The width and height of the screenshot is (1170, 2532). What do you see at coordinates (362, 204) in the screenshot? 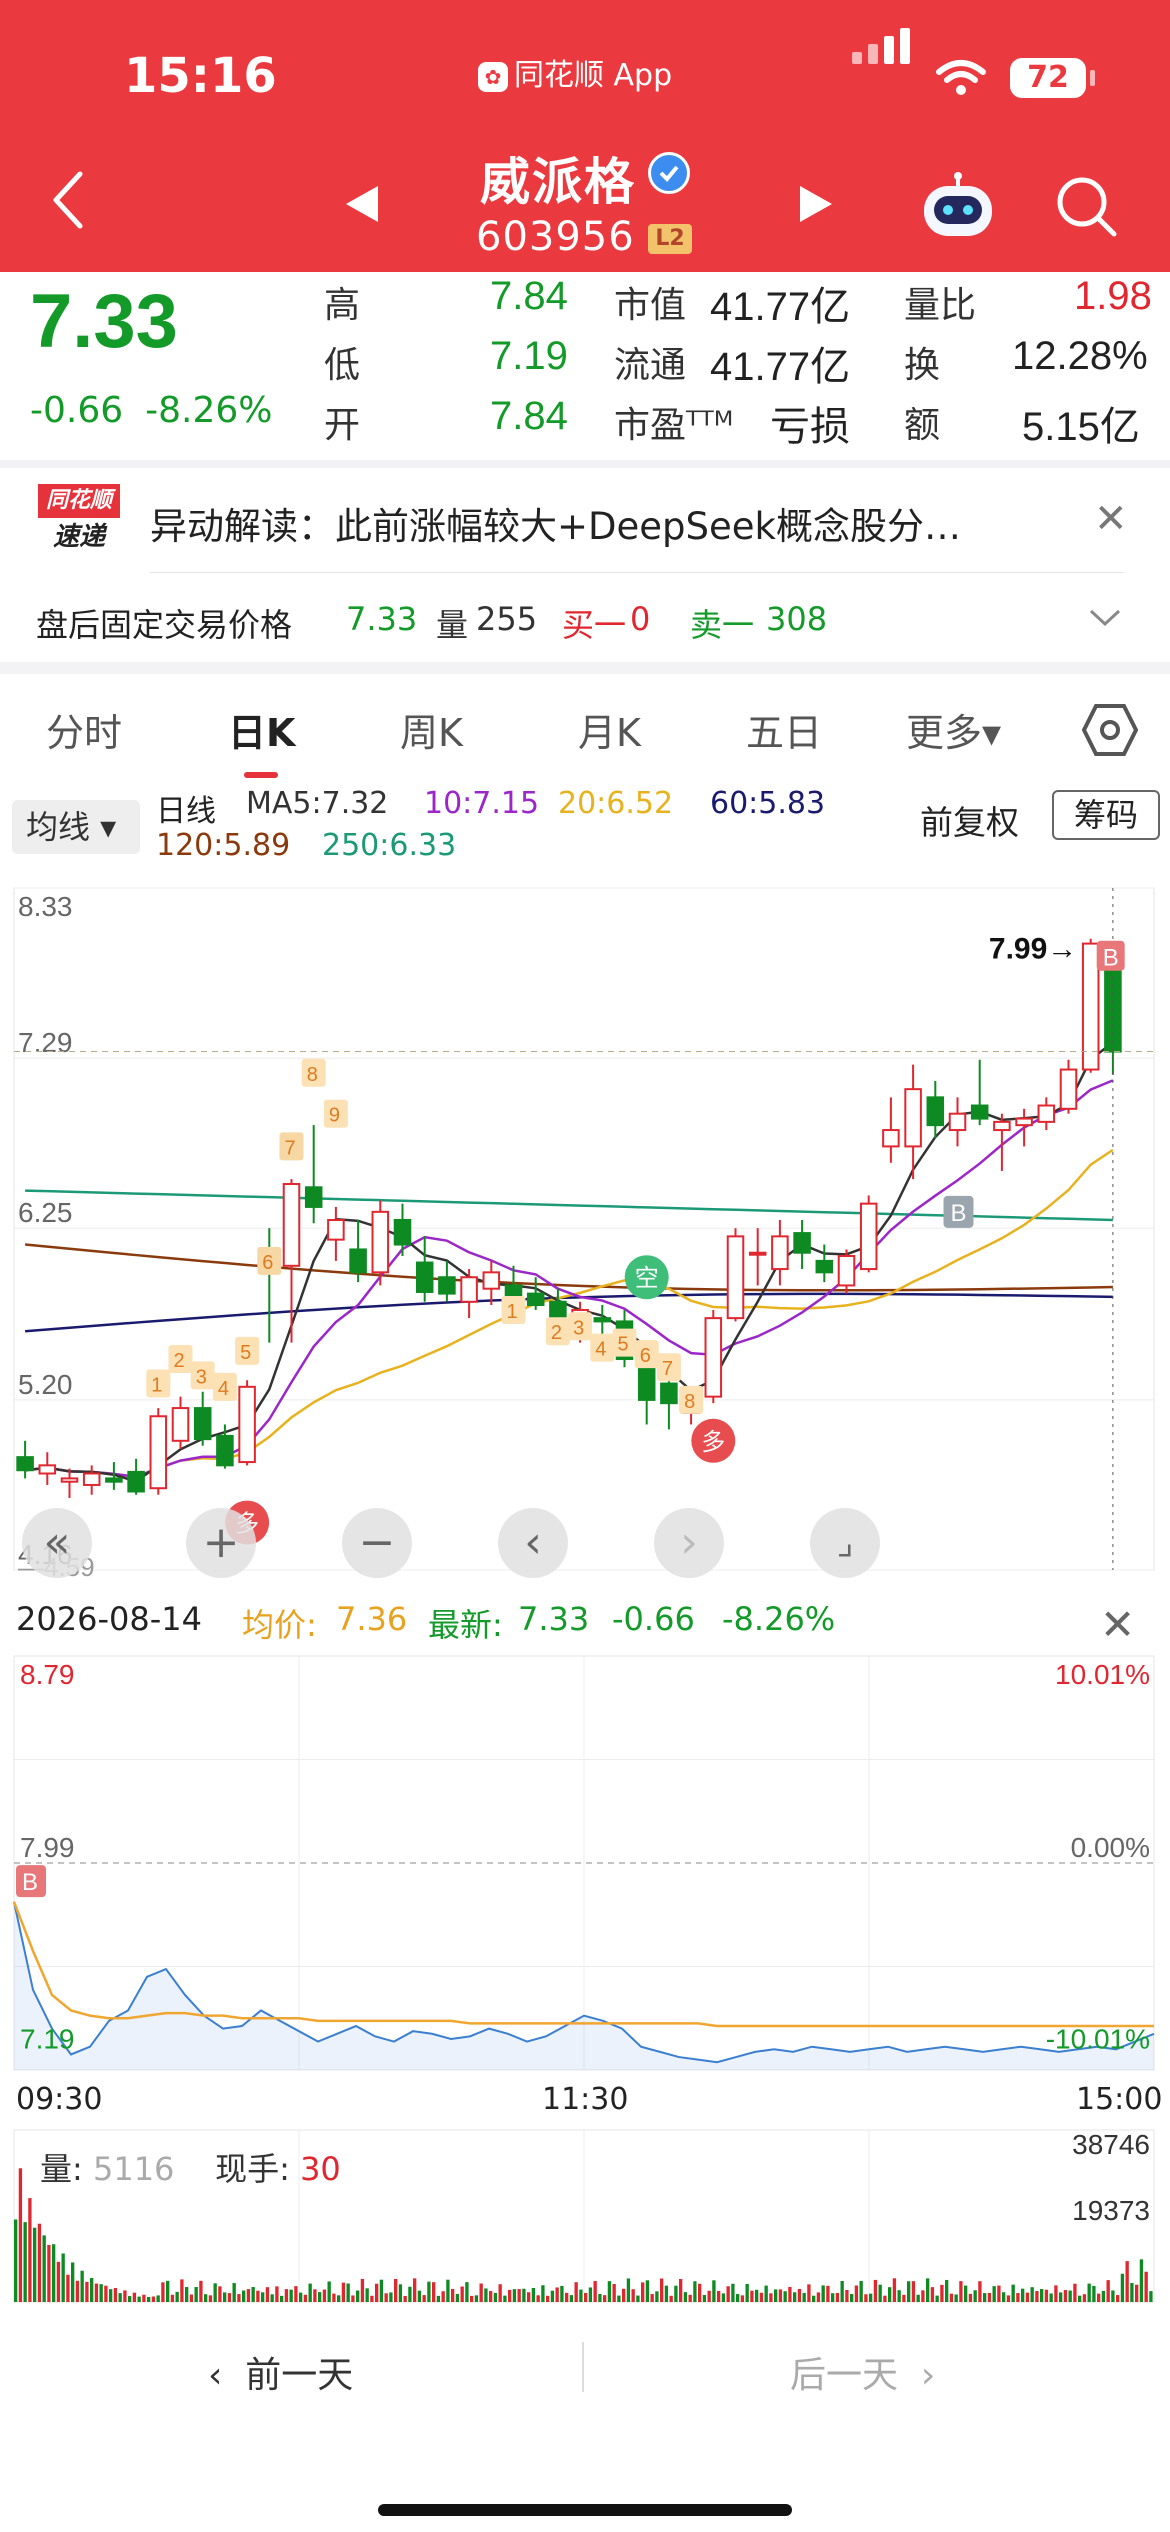
I see `prev-stock-button` at bounding box center [362, 204].